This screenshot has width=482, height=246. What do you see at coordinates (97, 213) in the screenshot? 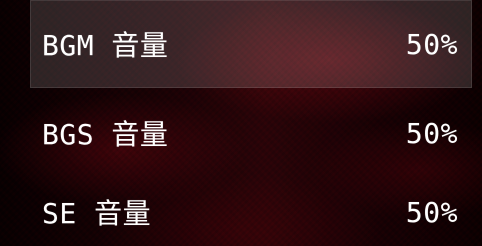
I see `se-volume-label: SE 音量` at bounding box center [97, 213].